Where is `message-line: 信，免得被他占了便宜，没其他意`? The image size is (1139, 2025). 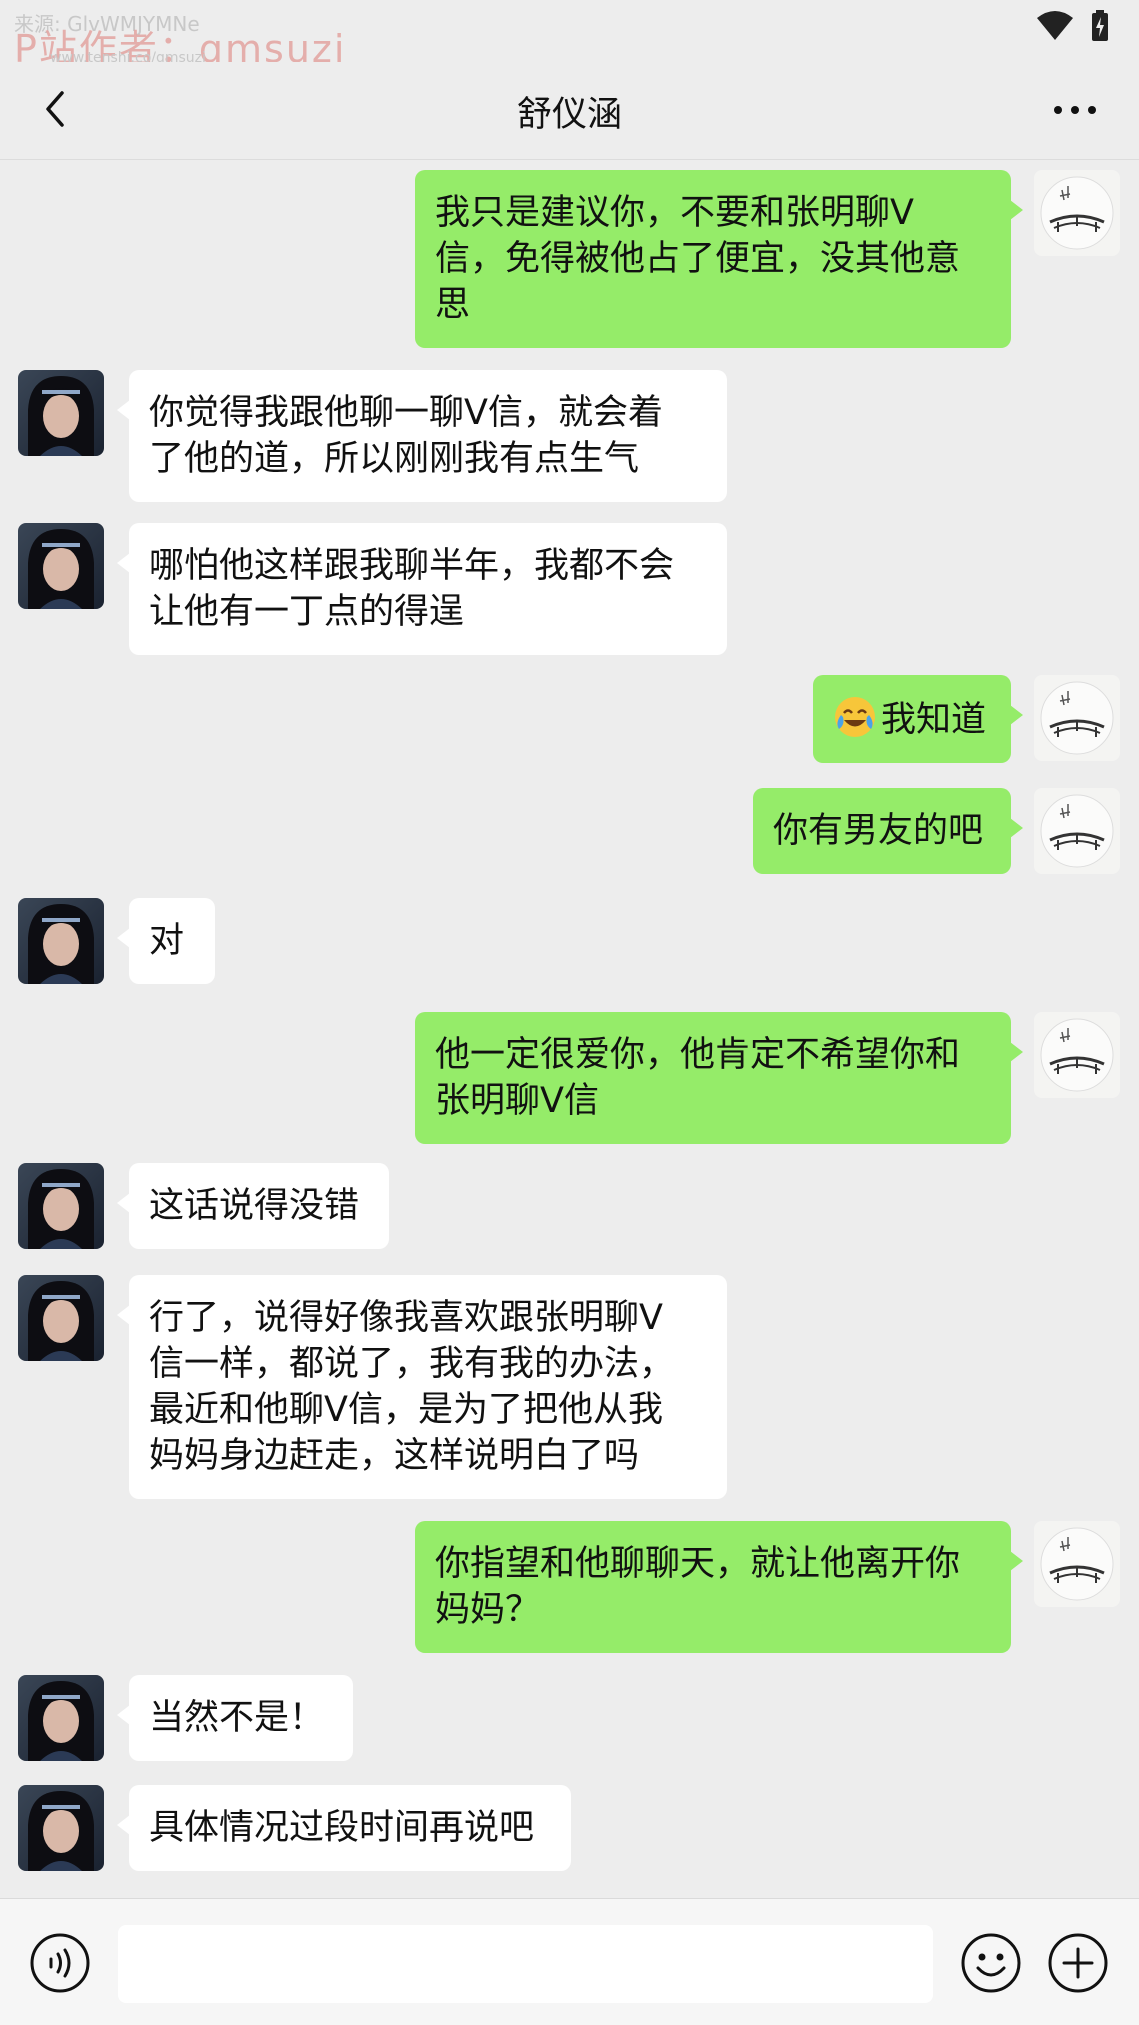
message-line: 信，免得被他占了便宜，没其他意 is located at coordinates (698, 259).